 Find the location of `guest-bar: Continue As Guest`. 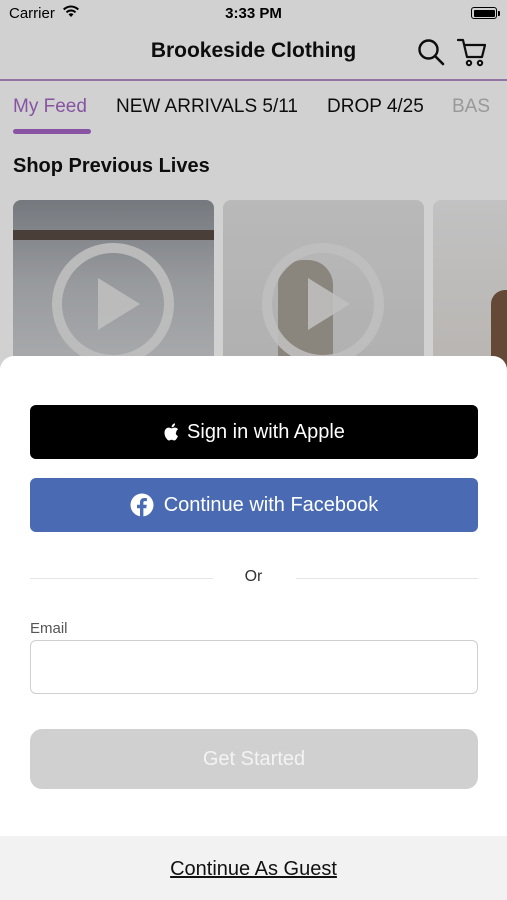

guest-bar: Continue As Guest is located at coordinates (253, 868).